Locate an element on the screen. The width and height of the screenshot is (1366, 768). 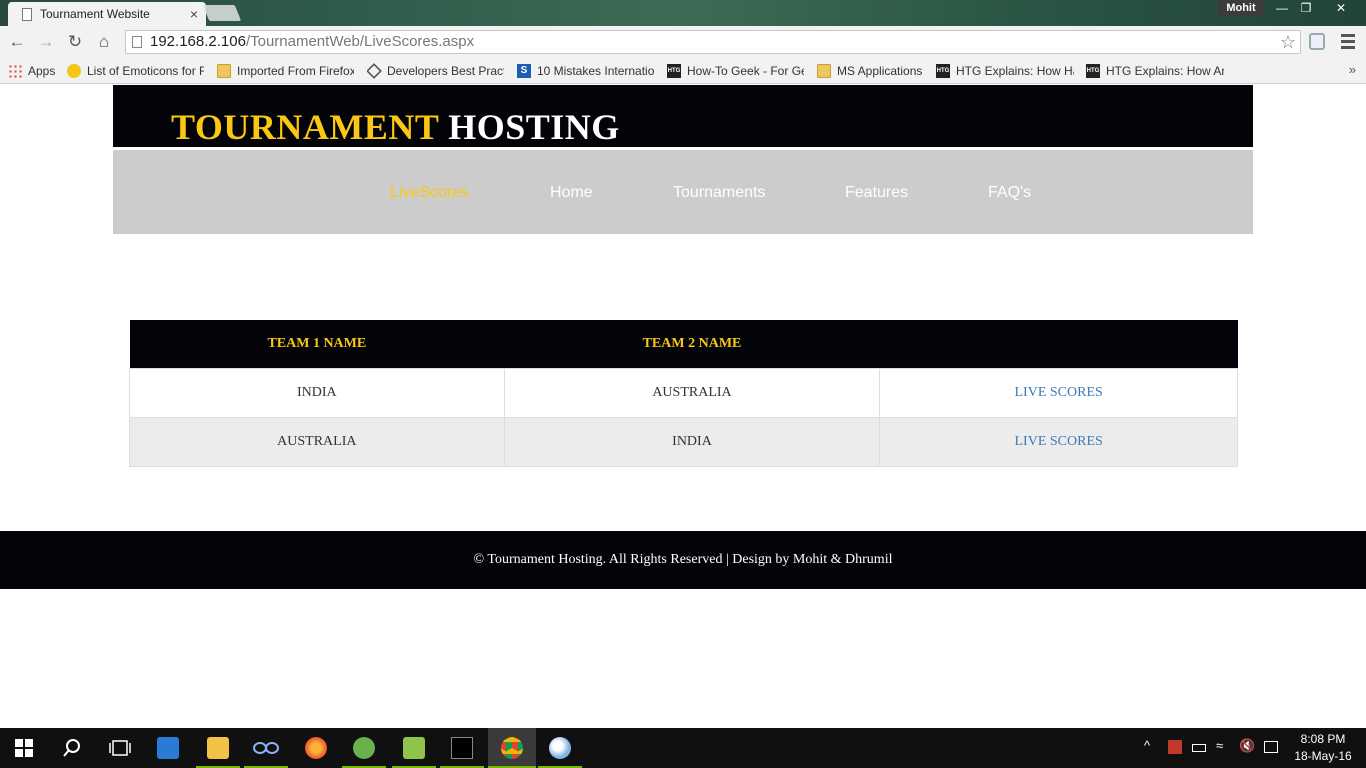
android-studio-icon is located at coordinates (364, 748).